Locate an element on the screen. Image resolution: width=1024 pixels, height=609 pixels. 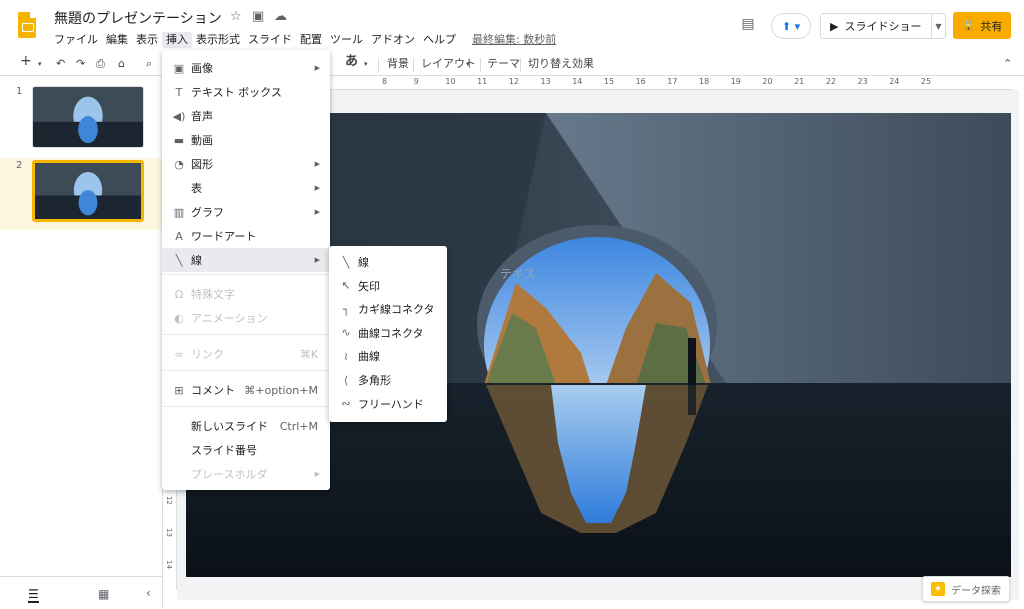
menu-item-label: 線 is located at coordinates (196, 260).